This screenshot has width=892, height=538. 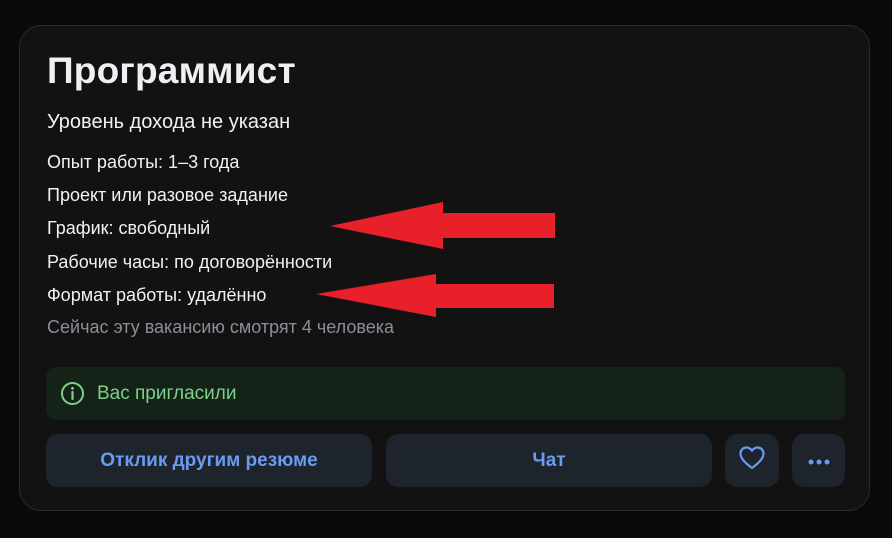 I want to click on salary-info: Уровень дохода не указан, so click(x=169, y=122).